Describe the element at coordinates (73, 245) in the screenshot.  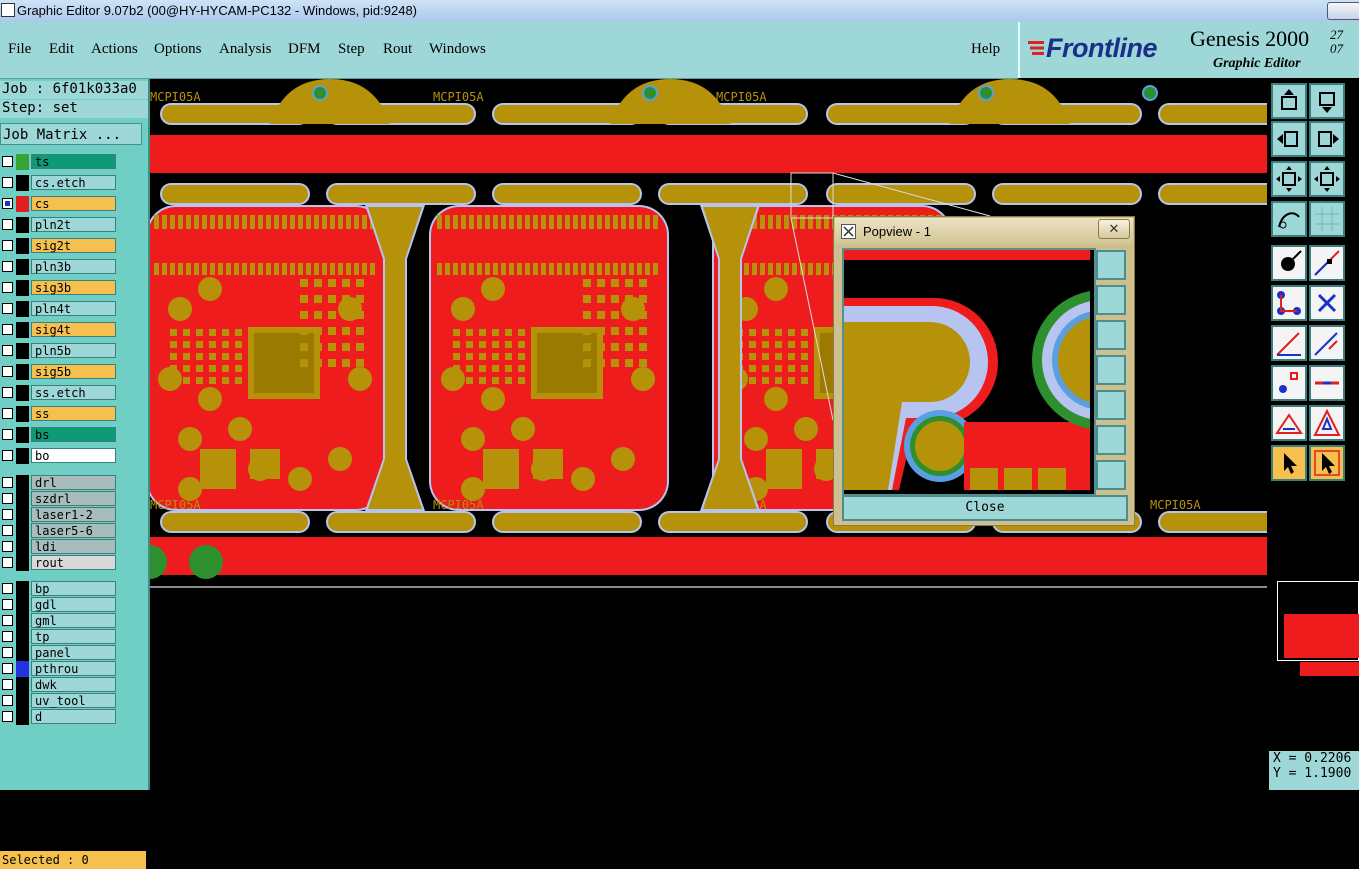
I see `layer-name: sig2t` at that location.